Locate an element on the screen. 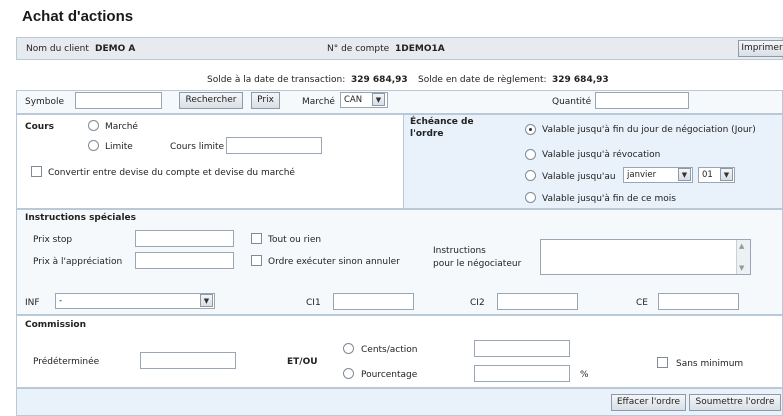 The height and width of the screenshot is (416, 783). ci2-label: CI2 is located at coordinates (477, 303).